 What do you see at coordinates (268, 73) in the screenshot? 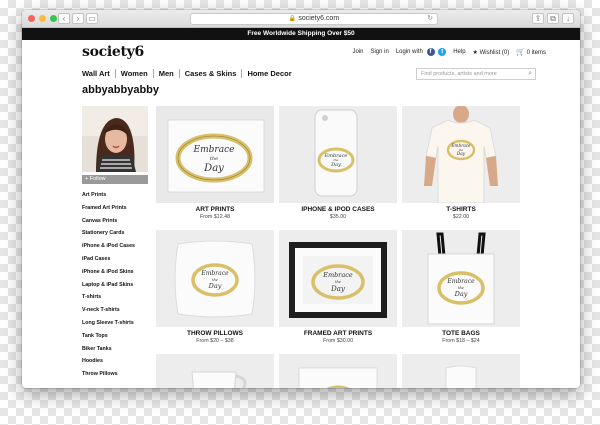
I see `nav-item-home-decor: Home Decor` at bounding box center [268, 73].